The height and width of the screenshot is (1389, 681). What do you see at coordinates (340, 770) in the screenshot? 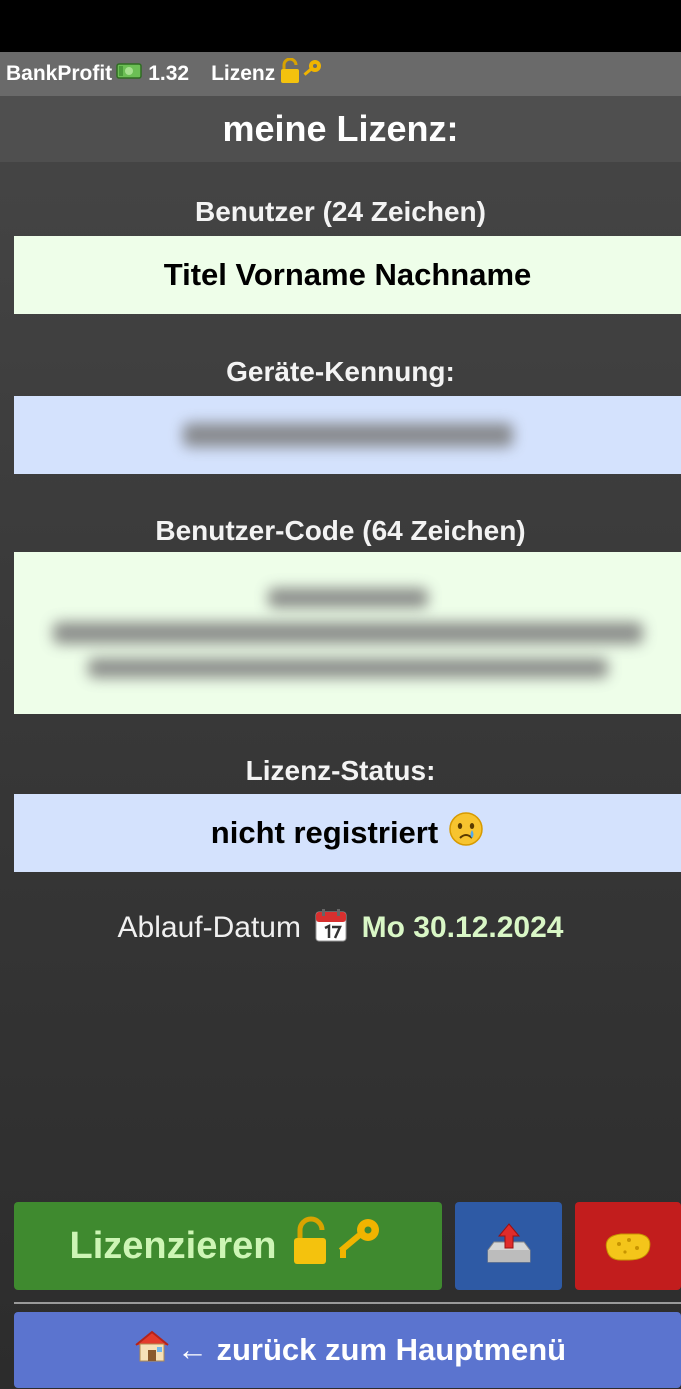
I see `status-label: Lizenz-Status:` at bounding box center [340, 770].